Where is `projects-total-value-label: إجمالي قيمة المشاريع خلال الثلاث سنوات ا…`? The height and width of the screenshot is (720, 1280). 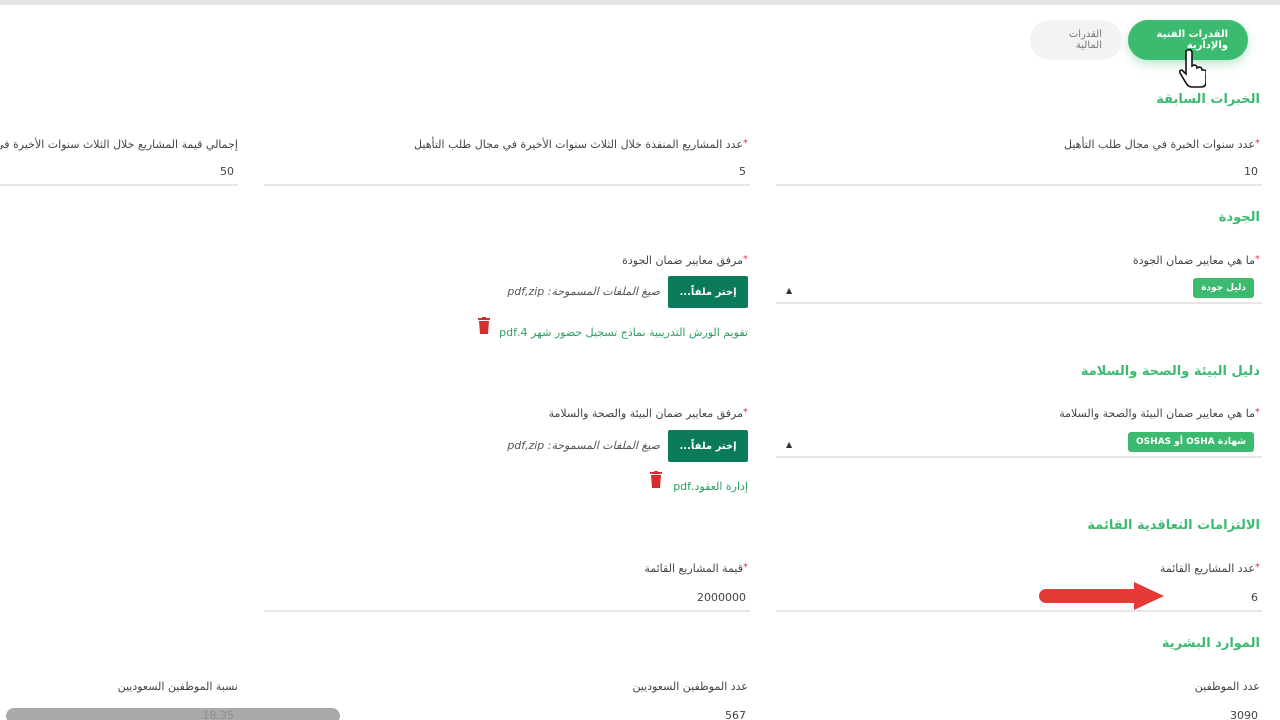 projects-total-value-label: إجمالي قيمة المشاريع خلال الثلاث سنوات ا… is located at coordinates (119, 144).